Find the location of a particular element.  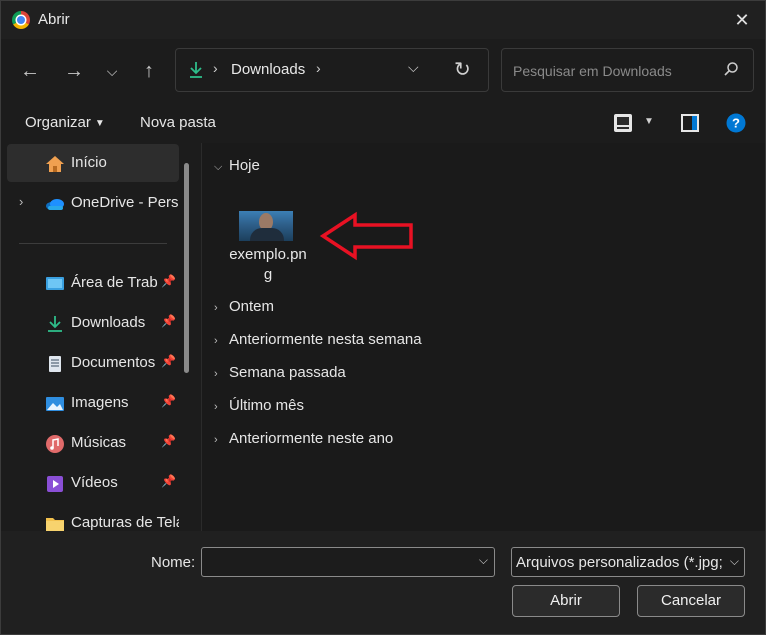

navigation-bar: ← → ⌵ ↑ › Downloads › ⌵ ↻ is located at coordinates (383, 71).